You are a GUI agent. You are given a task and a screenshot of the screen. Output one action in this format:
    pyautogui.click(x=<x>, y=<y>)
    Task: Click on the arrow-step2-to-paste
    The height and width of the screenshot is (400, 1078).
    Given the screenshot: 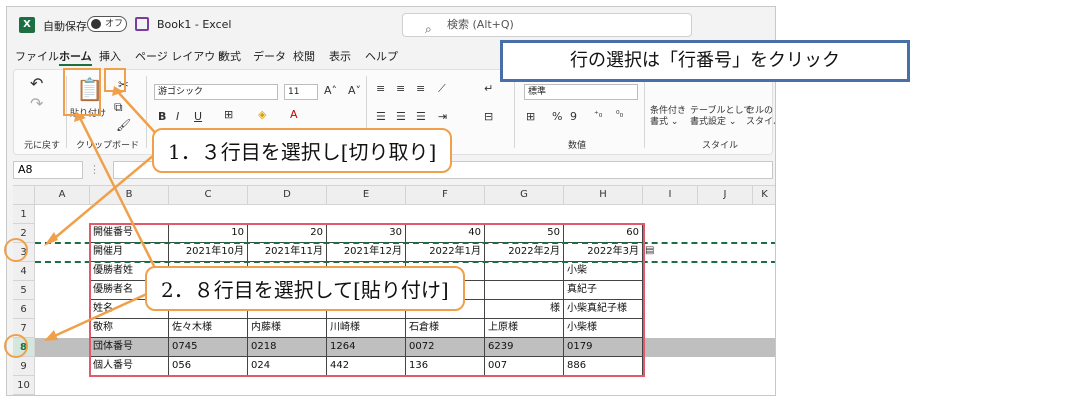 What is the action you would take?
    pyautogui.click(x=120, y=198)
    